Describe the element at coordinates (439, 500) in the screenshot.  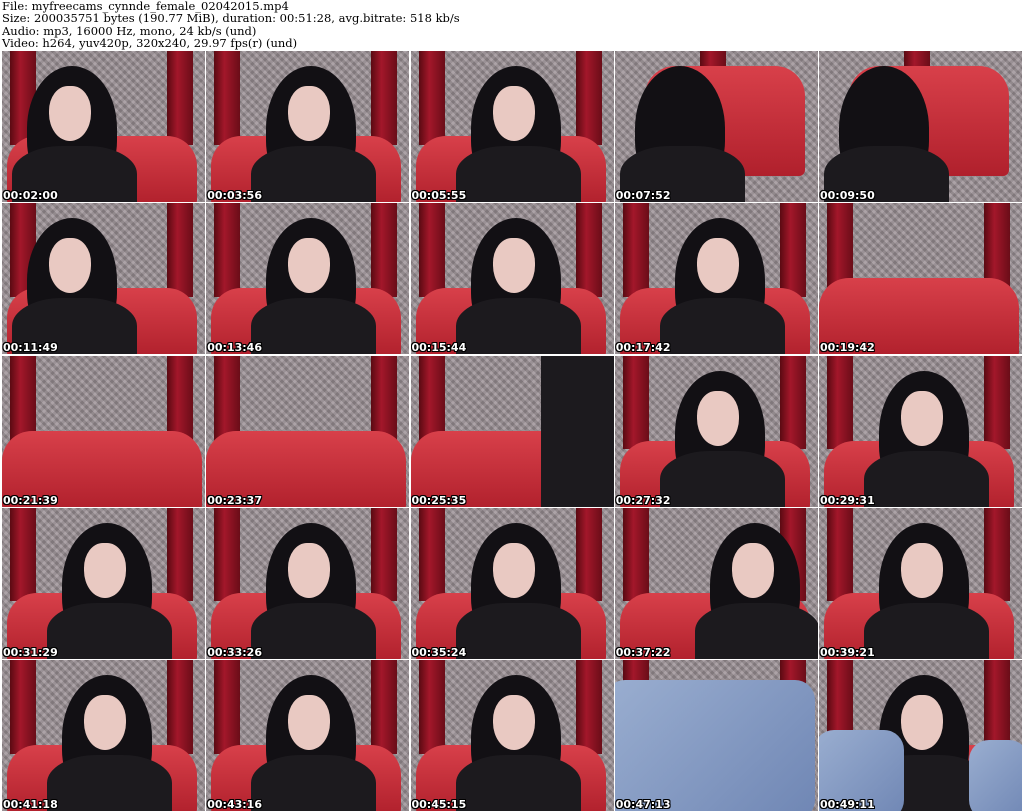
I see `thumbnail-timestamp: 00:25:35` at that location.